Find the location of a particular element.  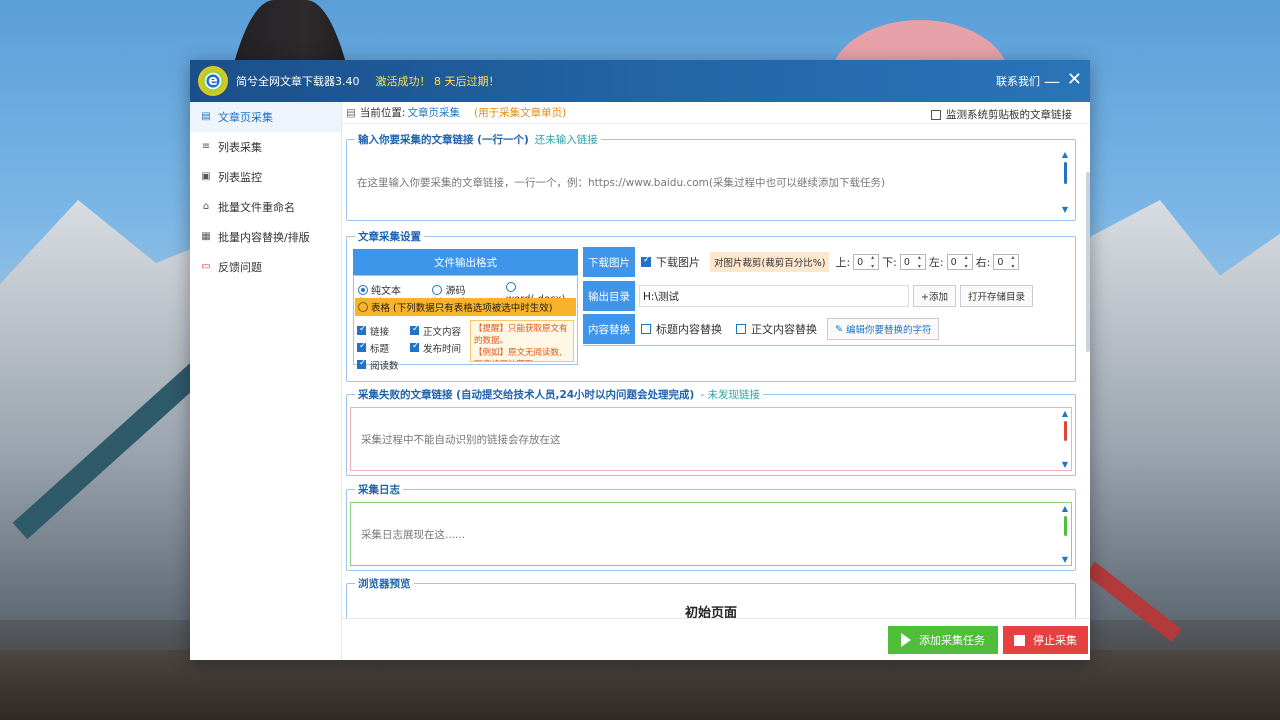

sidebar-item-label: 批量文件重命名 is located at coordinates (256, 207).